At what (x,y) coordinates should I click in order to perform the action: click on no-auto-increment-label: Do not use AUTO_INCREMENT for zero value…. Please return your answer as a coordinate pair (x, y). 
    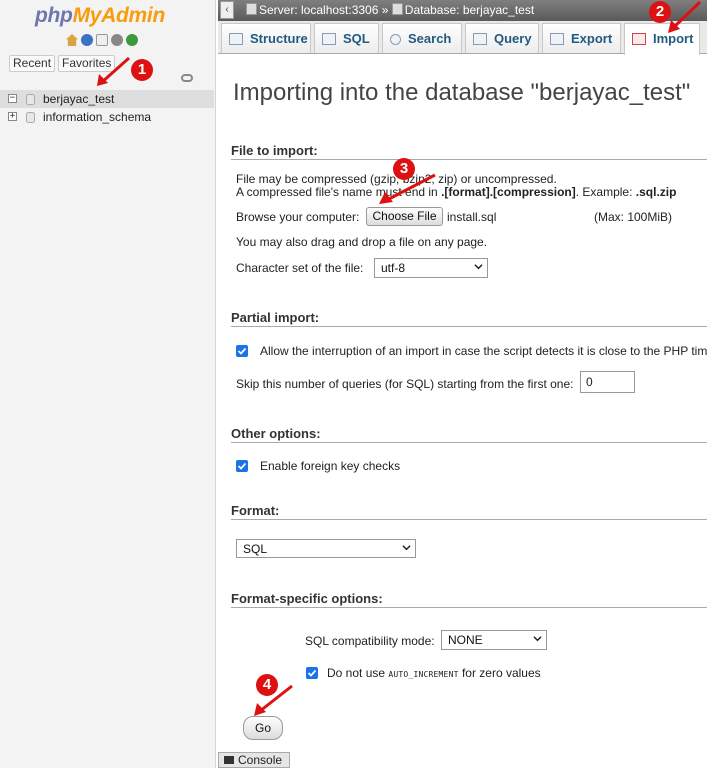
    Looking at the image, I should click on (434, 673).